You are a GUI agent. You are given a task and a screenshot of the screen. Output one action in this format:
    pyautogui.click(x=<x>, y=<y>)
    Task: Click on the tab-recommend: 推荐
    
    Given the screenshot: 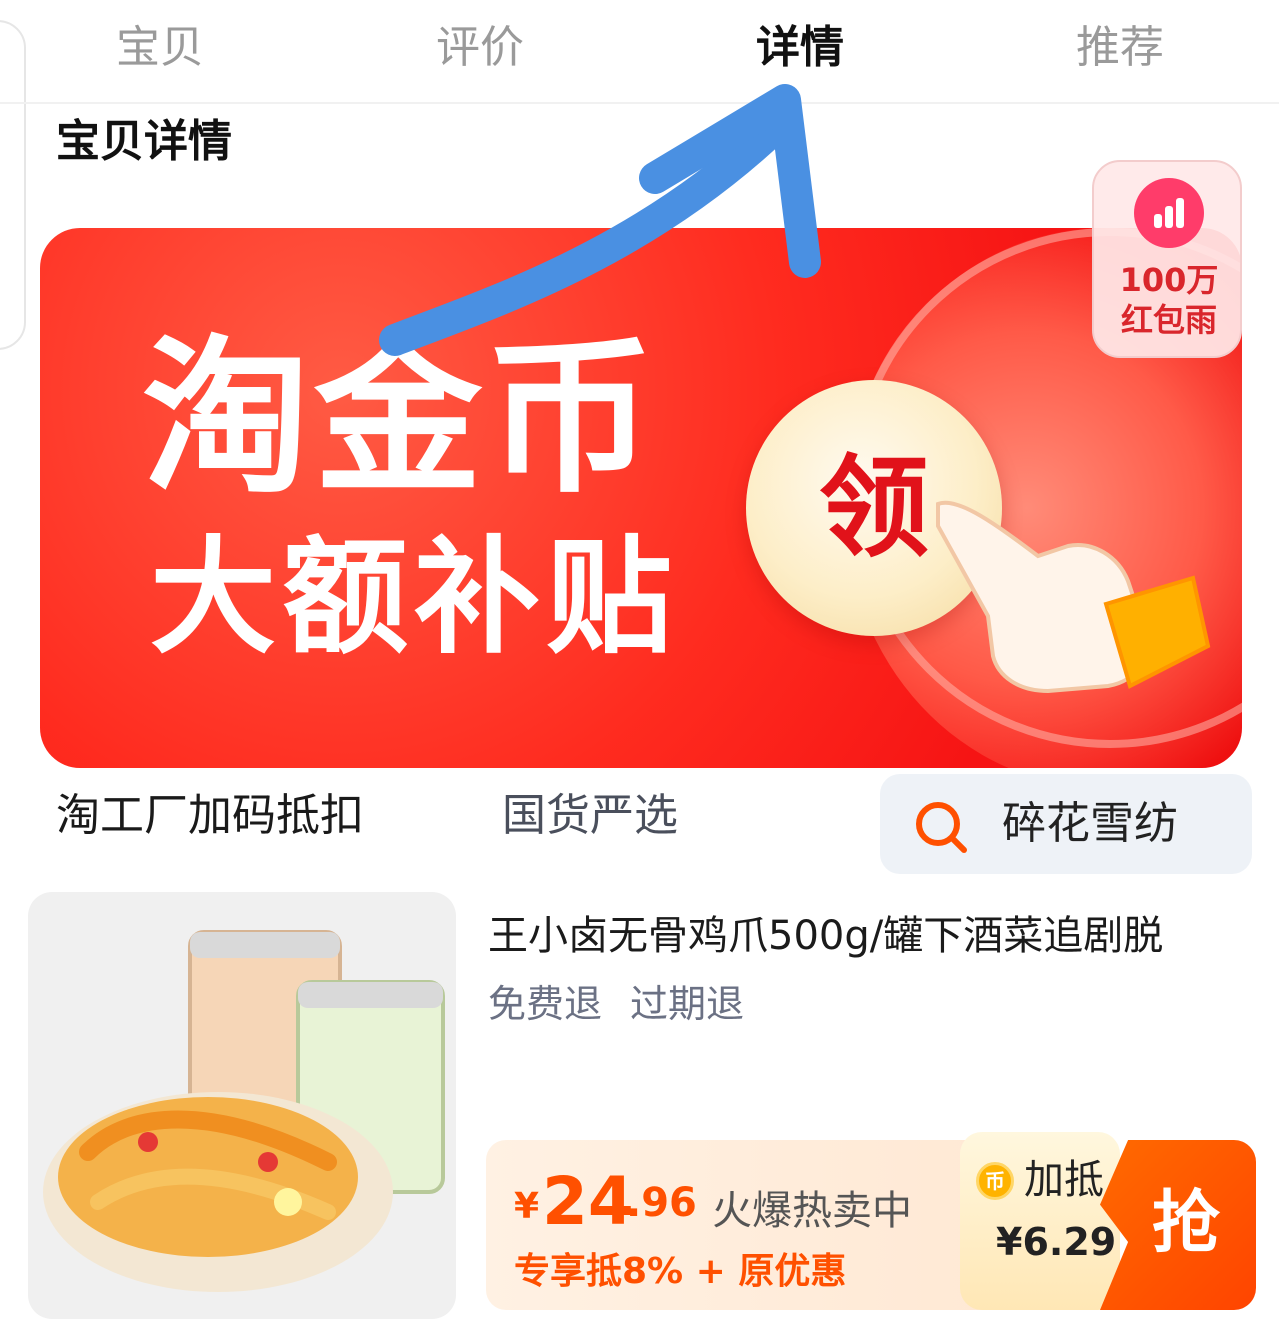 What is the action you would take?
    pyautogui.click(x=1120, y=48)
    